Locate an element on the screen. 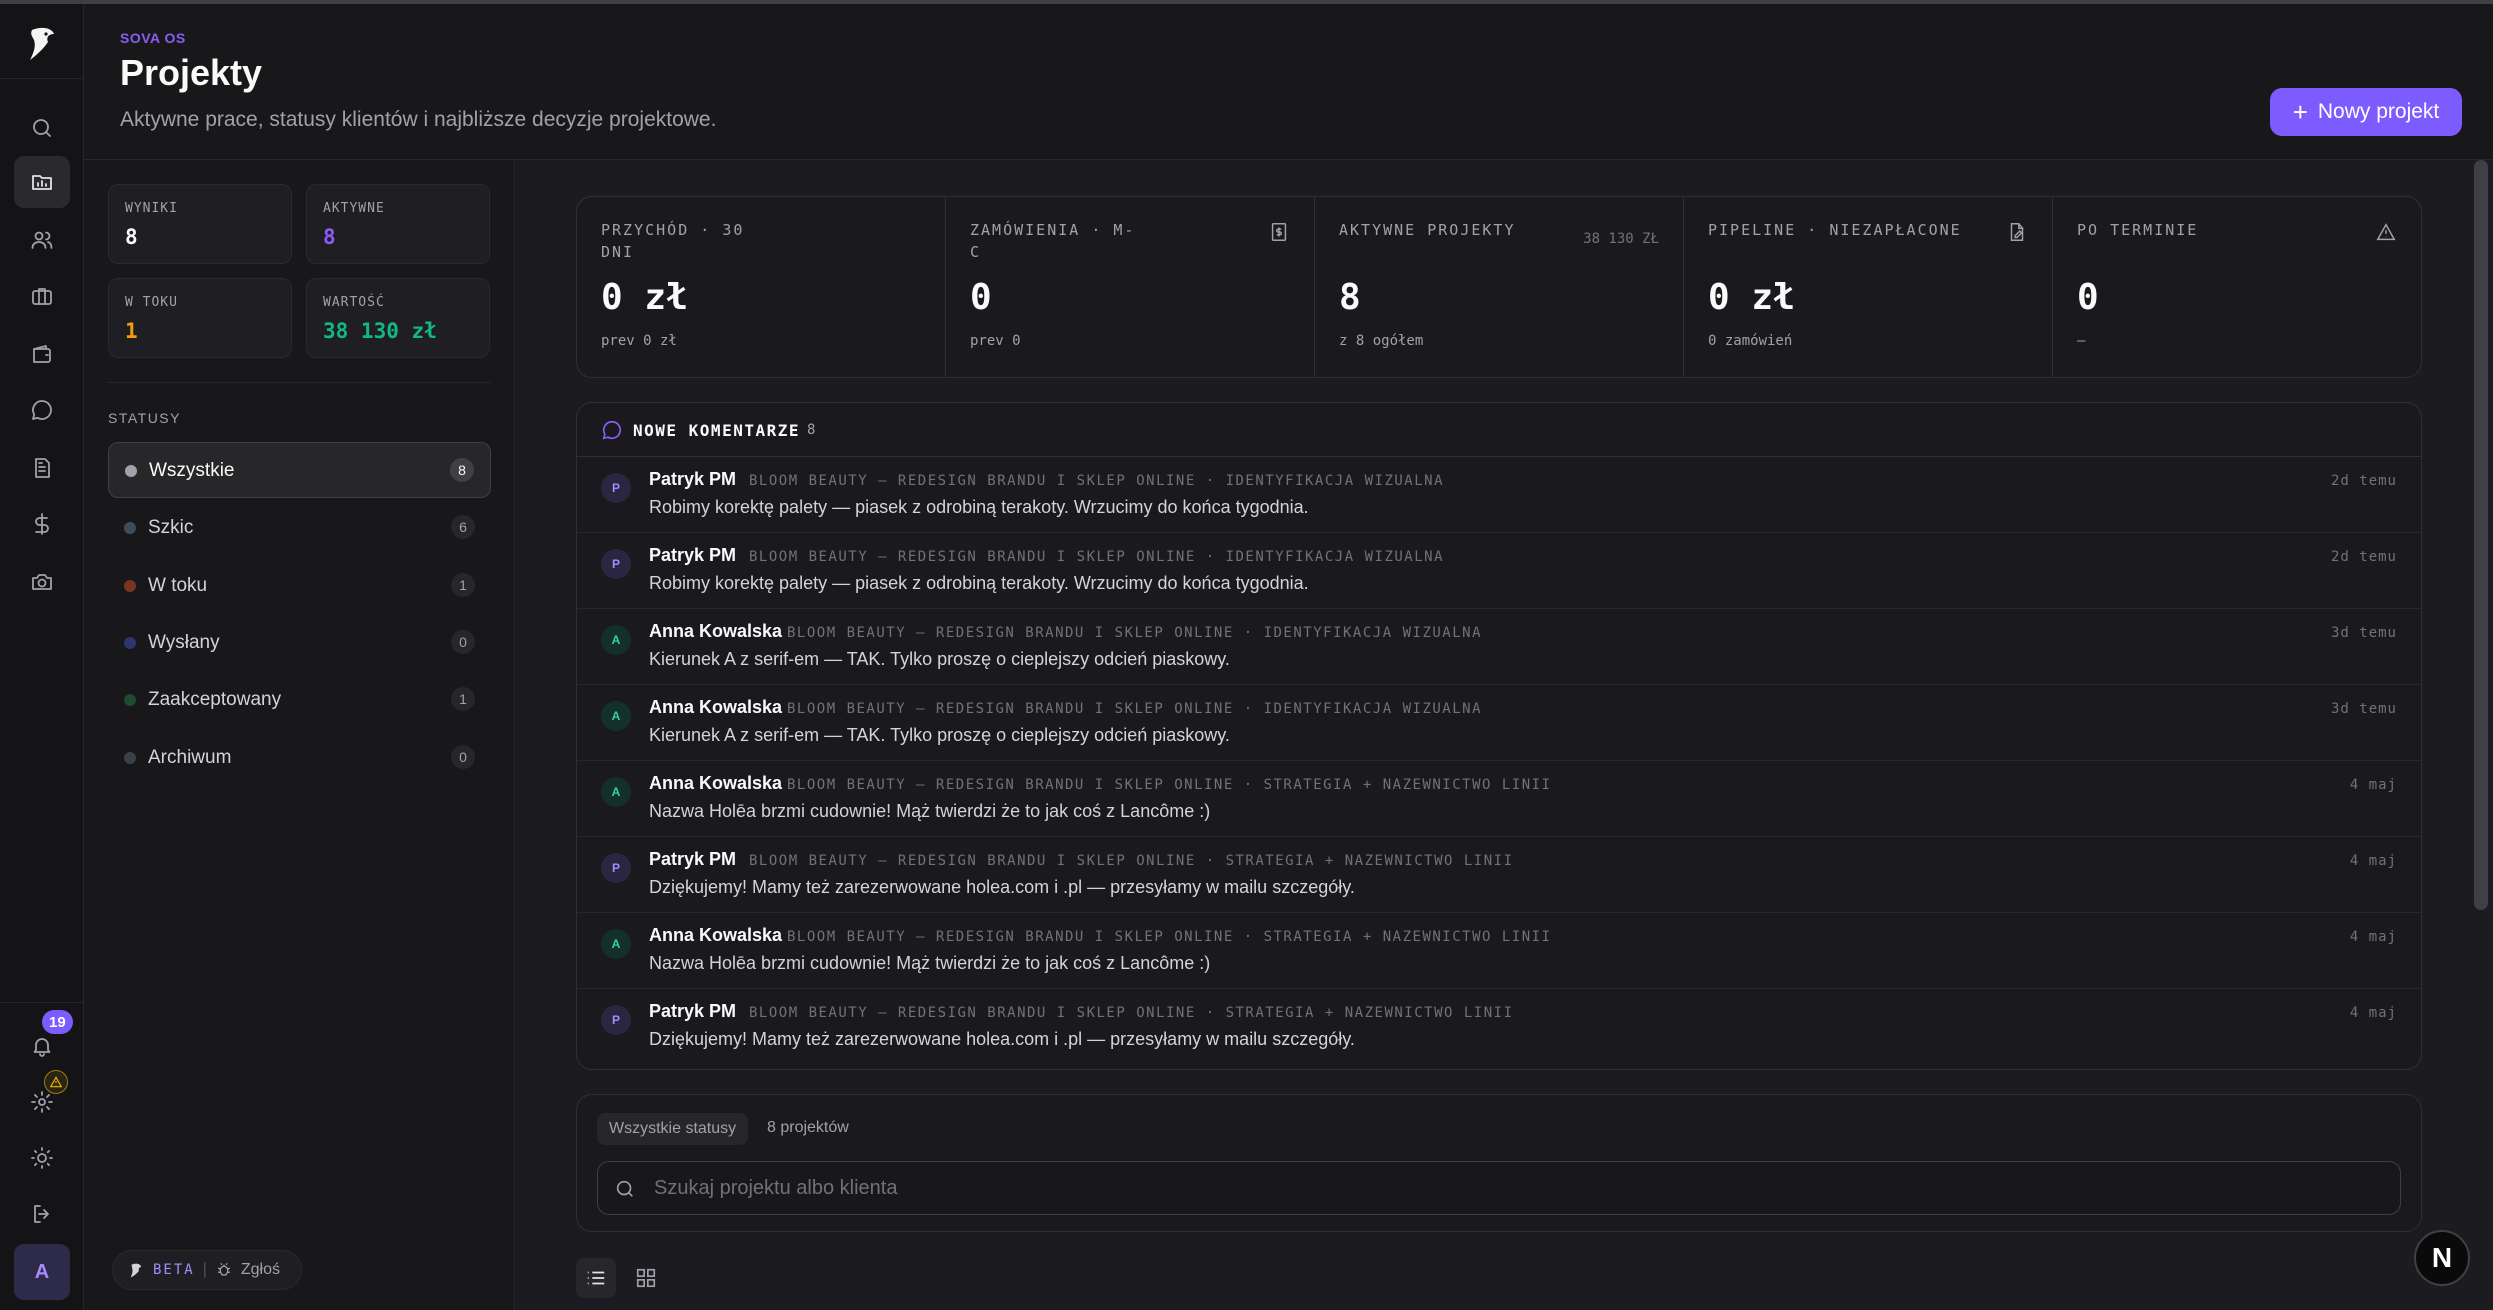 Image resolution: width=2493 pixels, height=1310 pixels. status-filter-accepted: Zaakceptowany 1 is located at coordinates (299, 700).